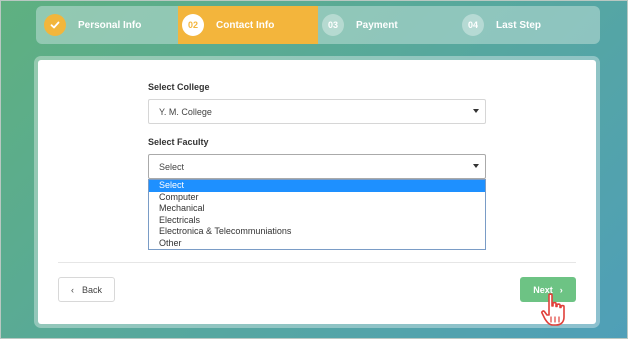 Image resolution: width=628 pixels, height=339 pixels. Describe the element at coordinates (317, 111) in the screenshot. I see `college-select: Y. M. College` at that location.